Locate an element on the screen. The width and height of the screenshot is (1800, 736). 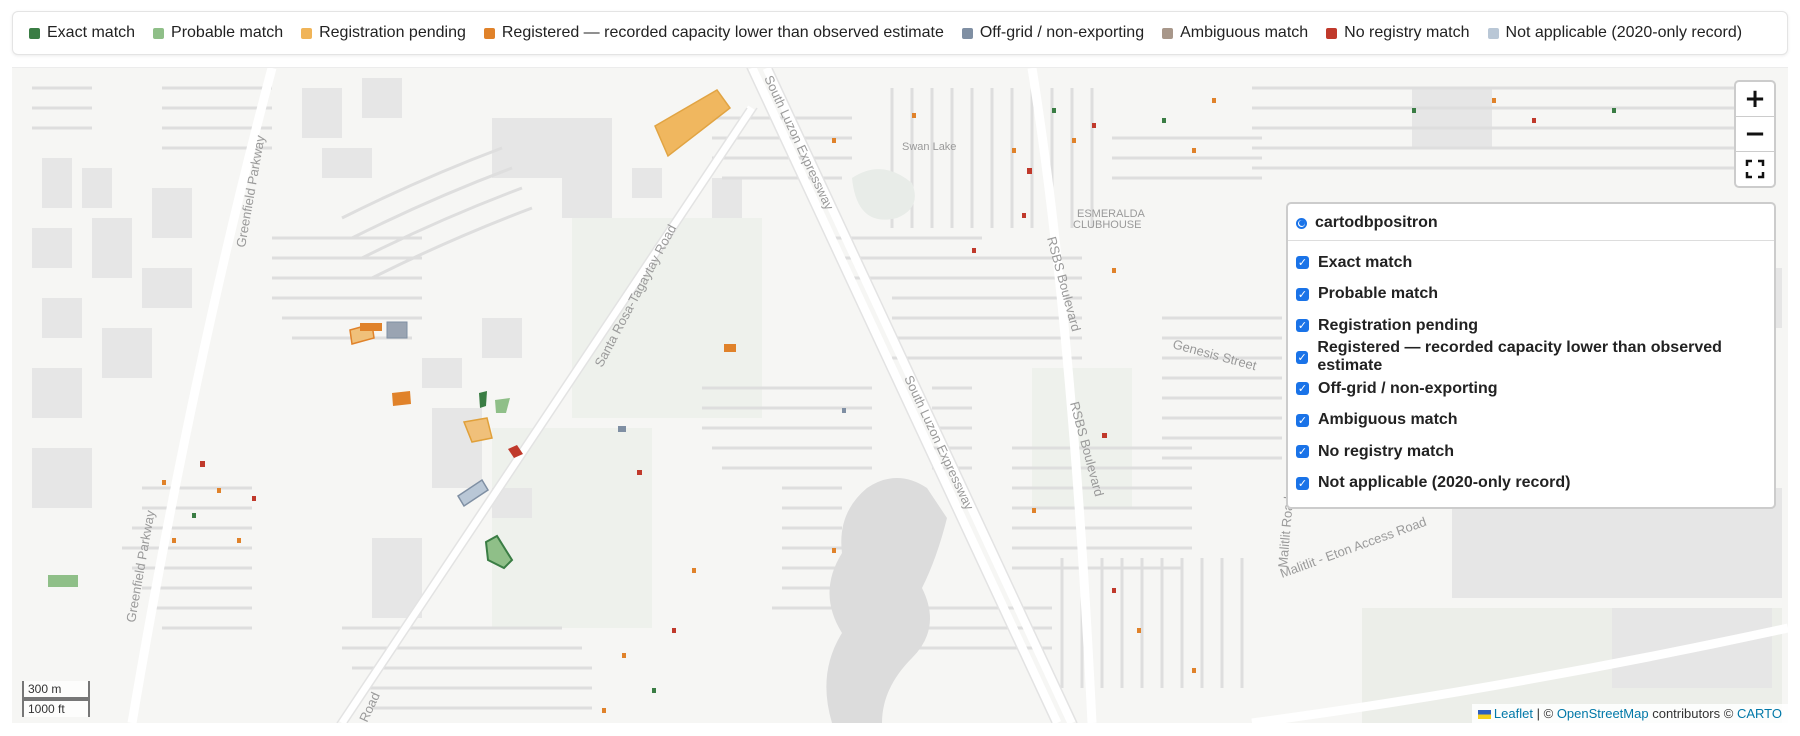
attribution-contributors: contributors © is located at coordinates (1693, 713).